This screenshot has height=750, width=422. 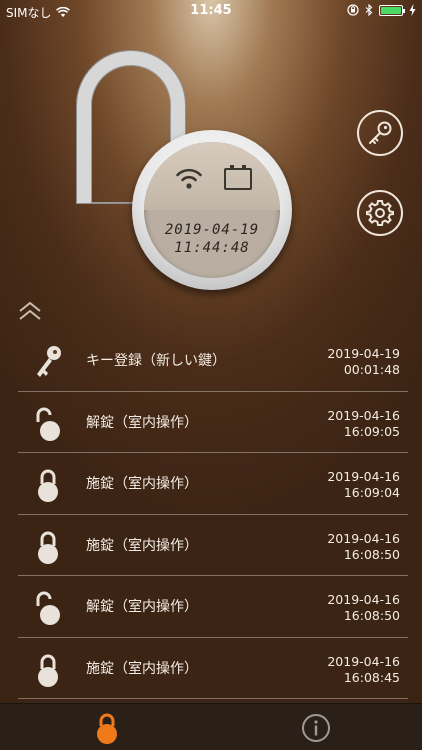 I want to click on battery-fill, so click(x=391, y=10).